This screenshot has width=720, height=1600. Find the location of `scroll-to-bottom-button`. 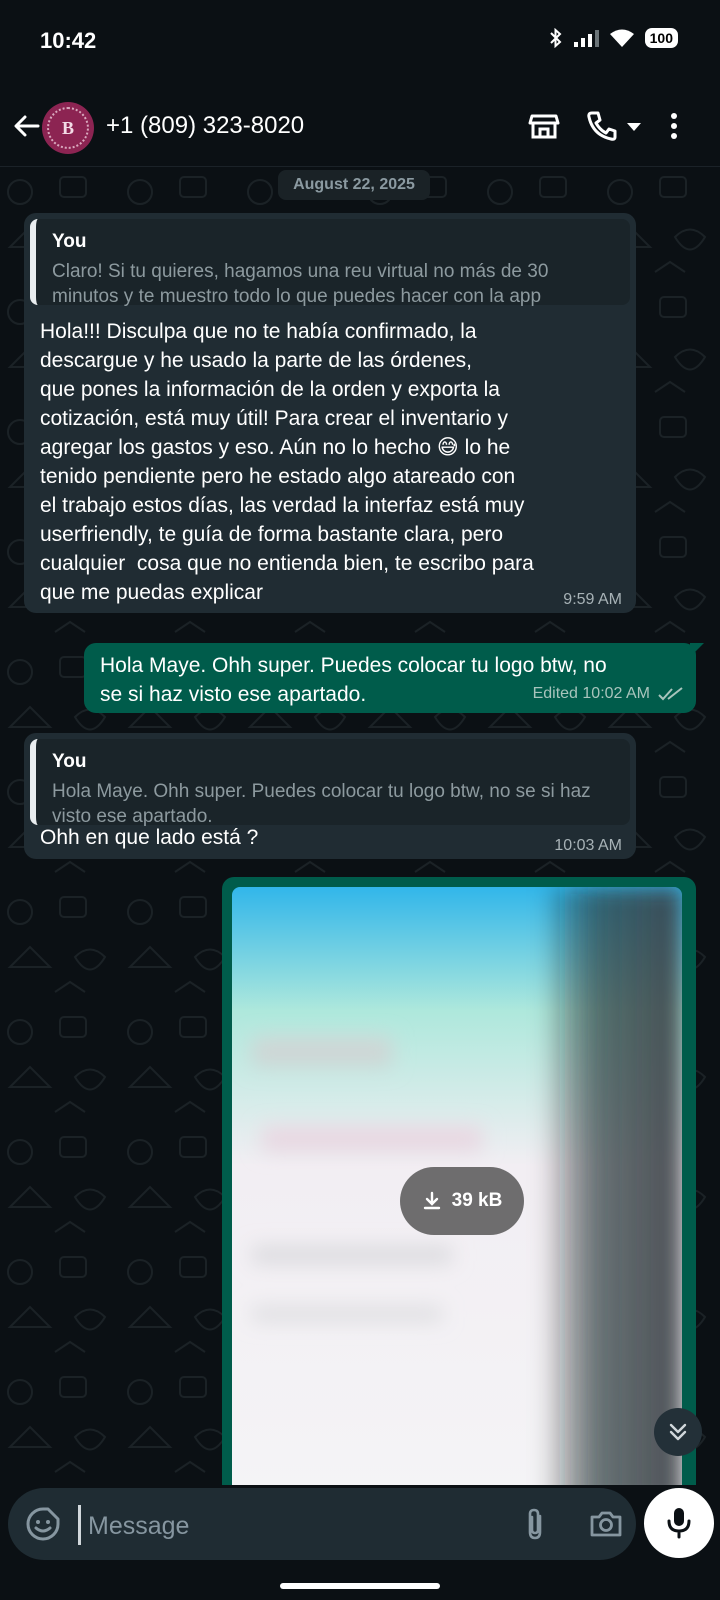

scroll-to-bottom-button is located at coordinates (678, 1432).